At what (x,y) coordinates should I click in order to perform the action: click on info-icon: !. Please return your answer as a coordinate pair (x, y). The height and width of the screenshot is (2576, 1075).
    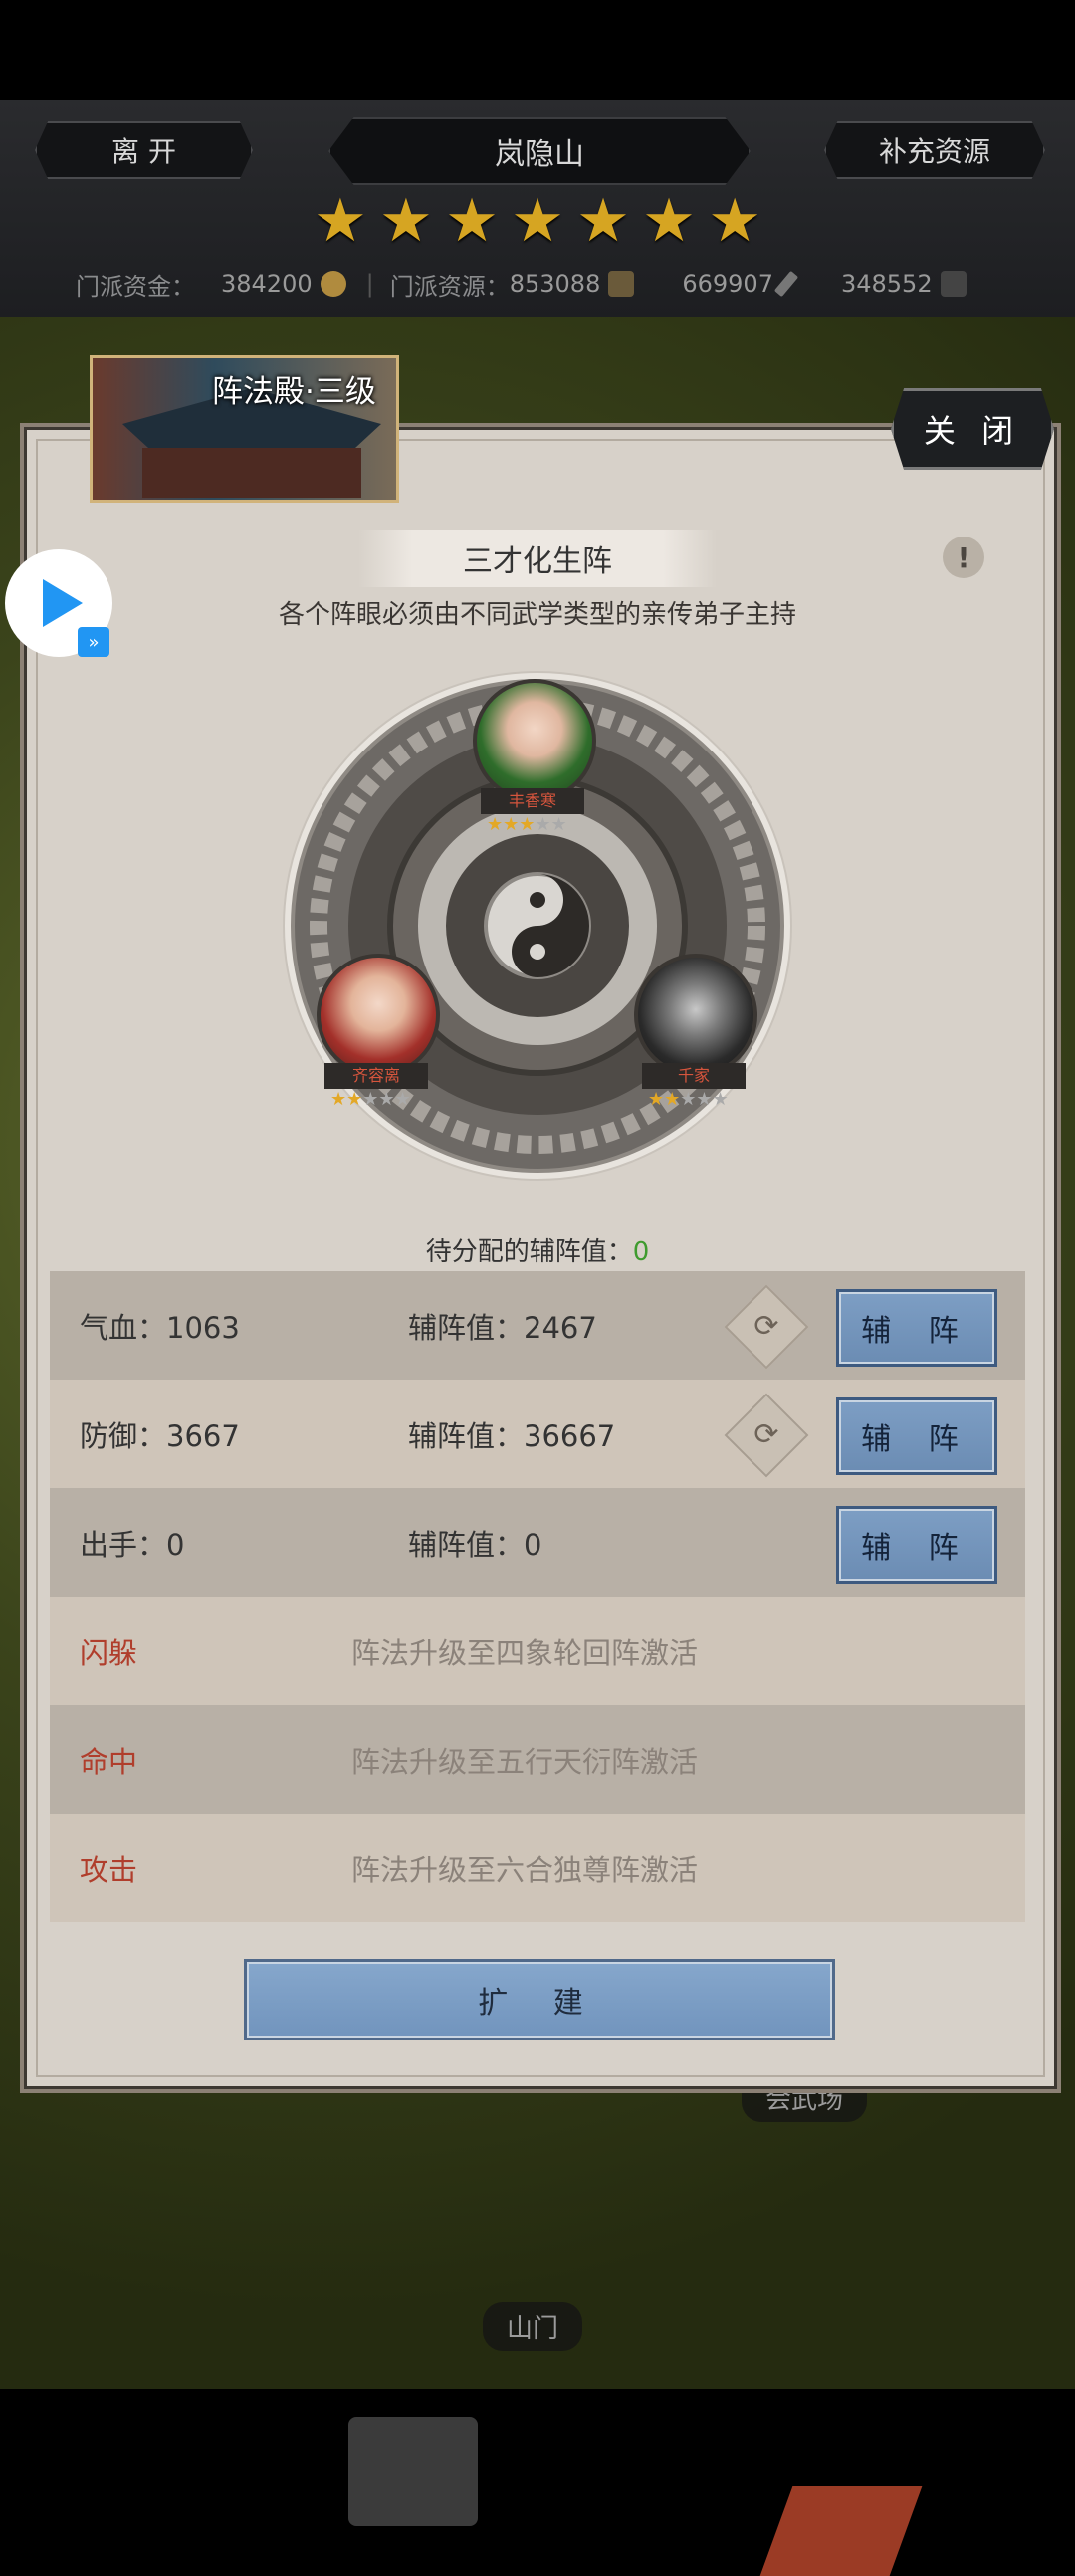
    Looking at the image, I should click on (963, 557).